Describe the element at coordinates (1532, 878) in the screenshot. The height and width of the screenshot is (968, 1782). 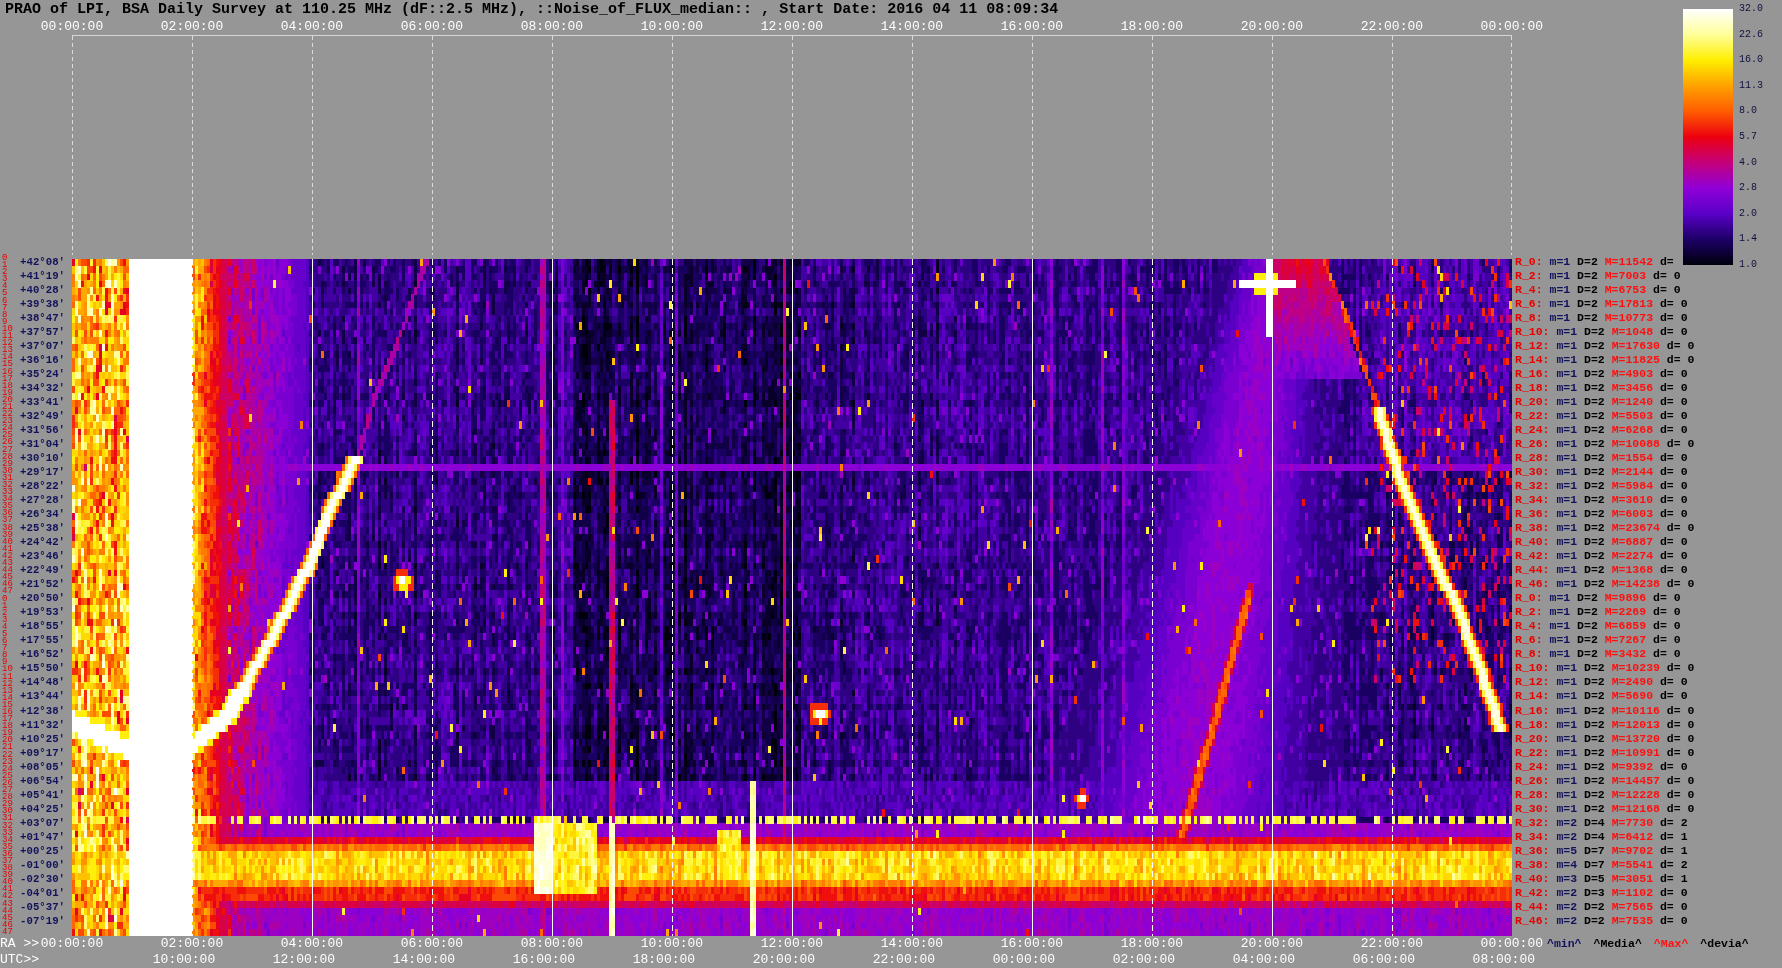
I see `row-name-label: R_40:` at that location.